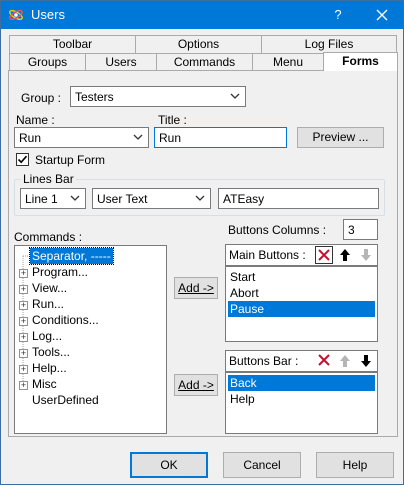  I want to click on delete-main-button, so click(324, 255).